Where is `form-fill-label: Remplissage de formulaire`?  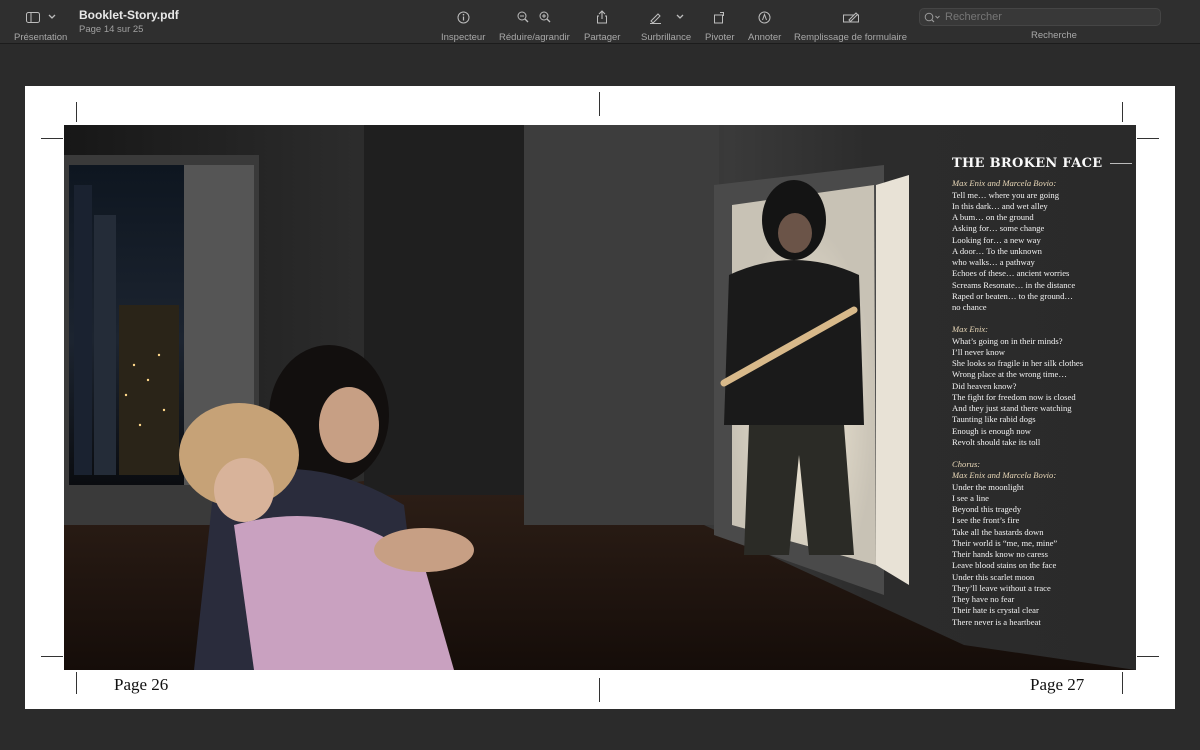
form-fill-label: Remplissage de formulaire is located at coordinates (850, 37).